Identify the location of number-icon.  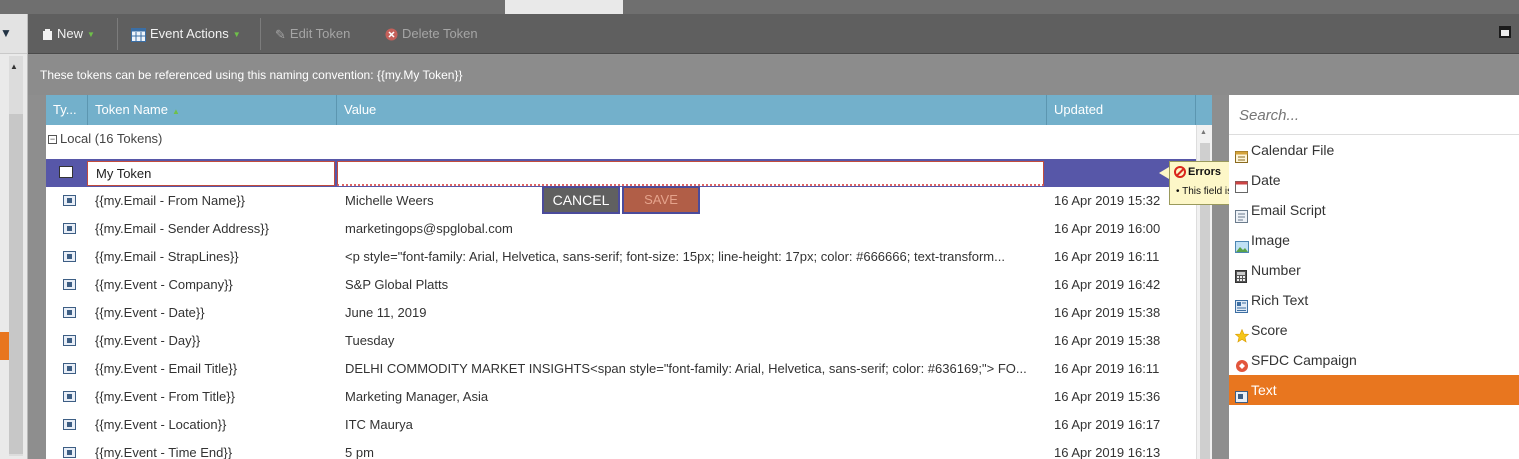
(1241, 273).